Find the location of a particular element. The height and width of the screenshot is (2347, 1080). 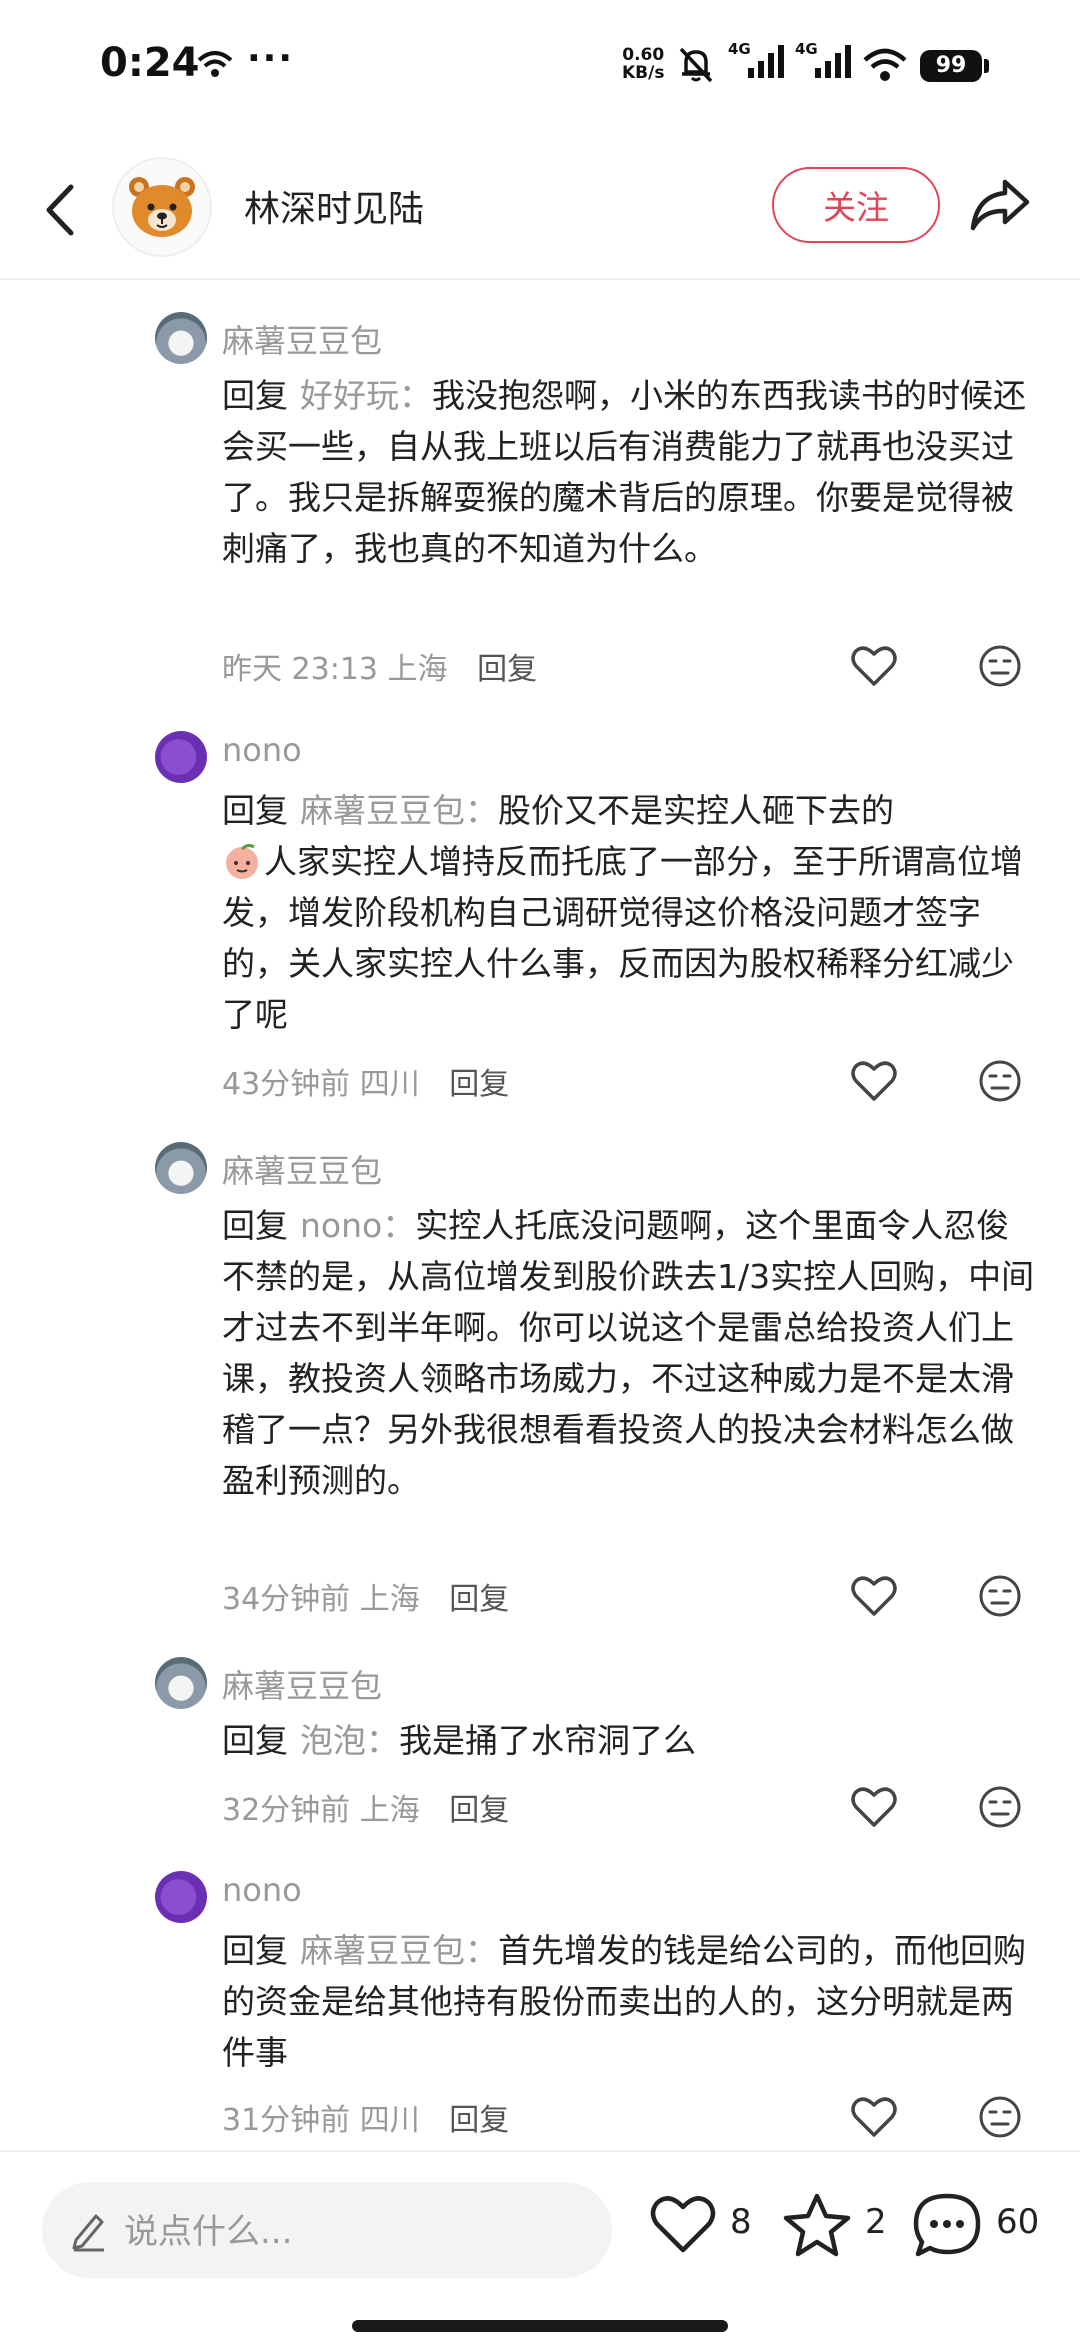

bottom-action-bar: 说点什么... 8 2 60 is located at coordinates (540, 2248).